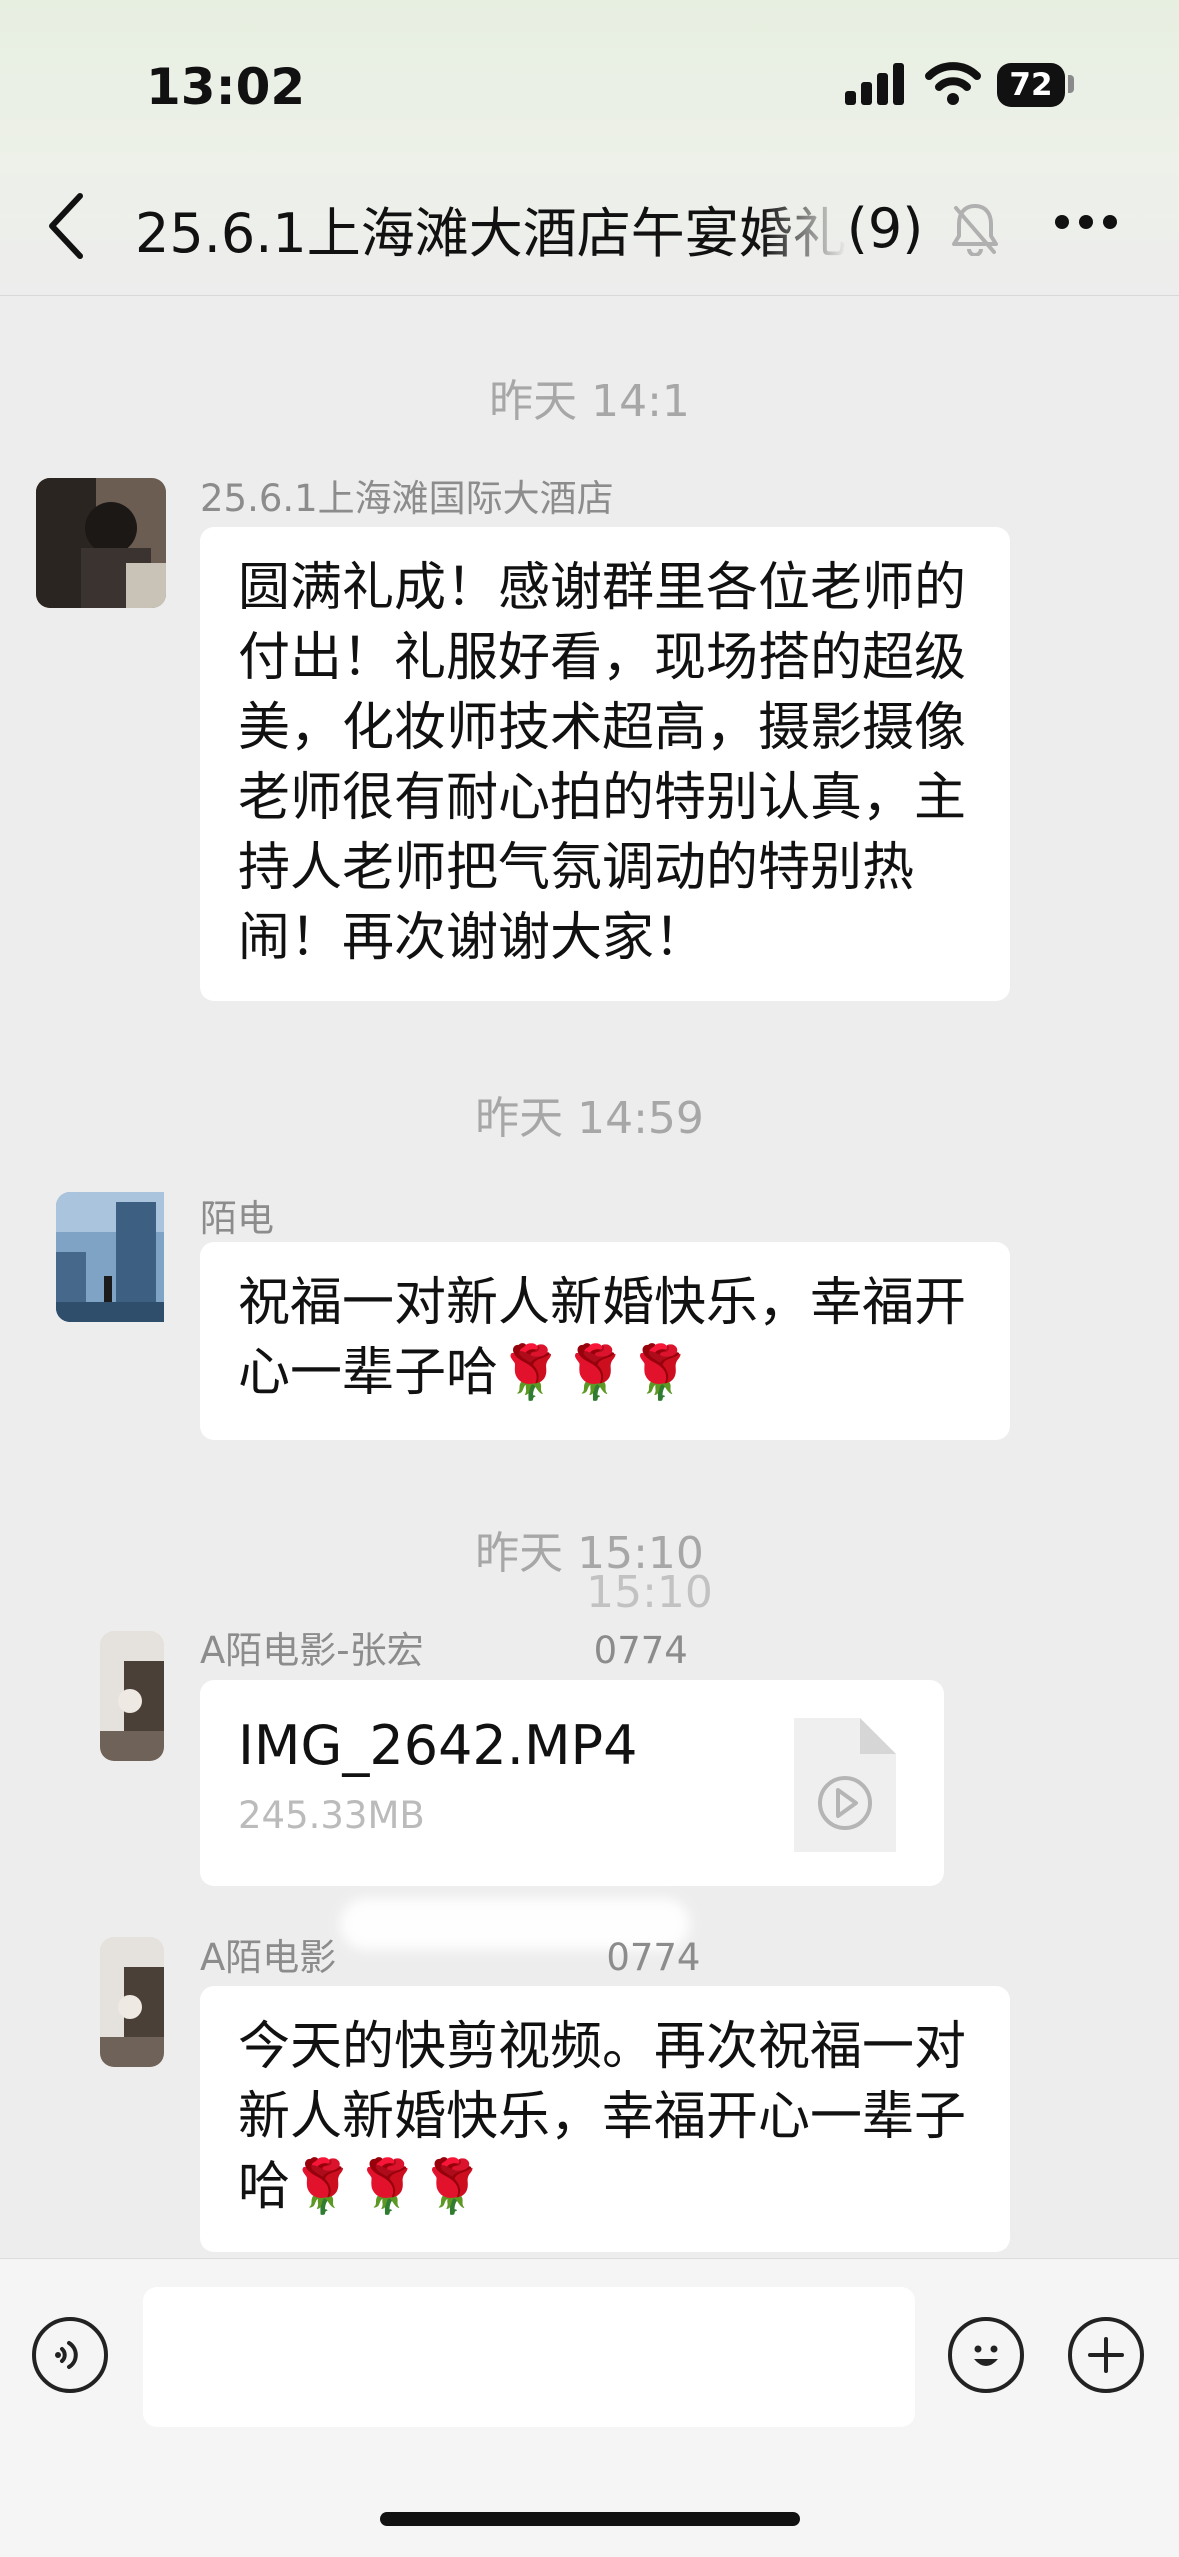 The image size is (1179, 2557). I want to click on plus-button, so click(1106, 2355).